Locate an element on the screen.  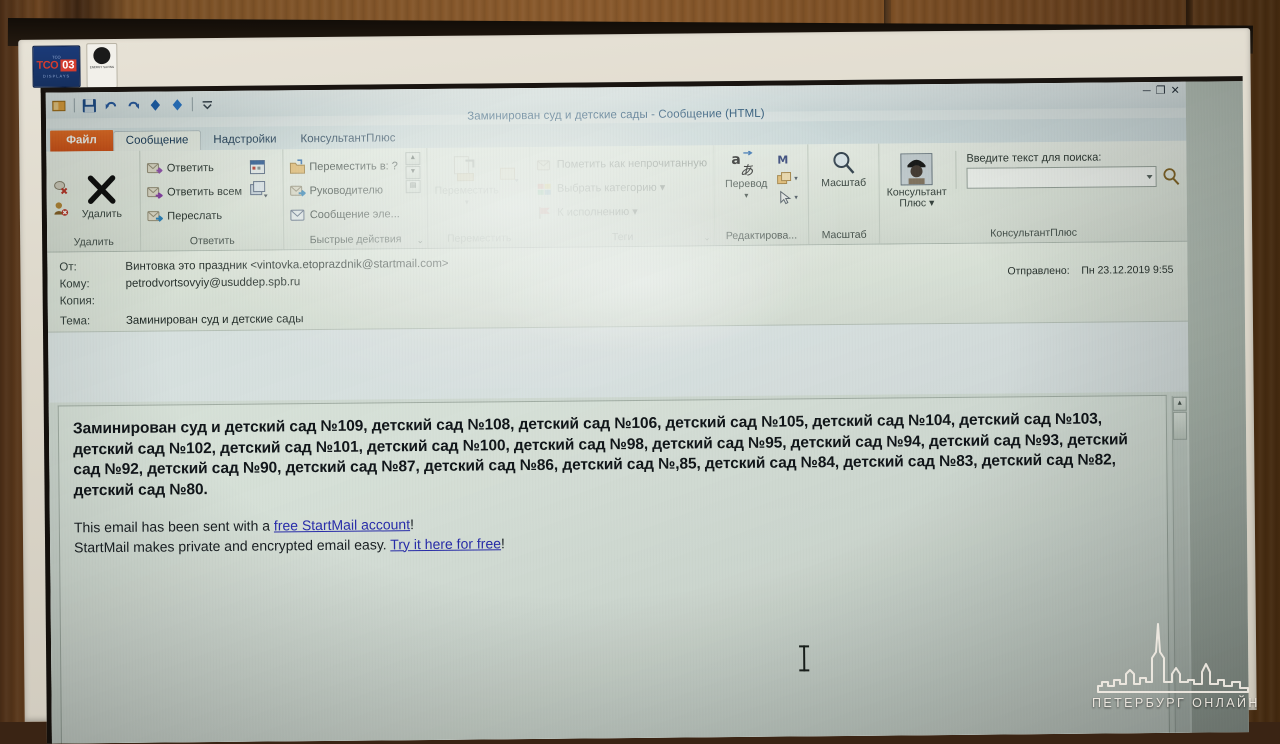
tab-message: Сообщение is located at coordinates (157, 140).